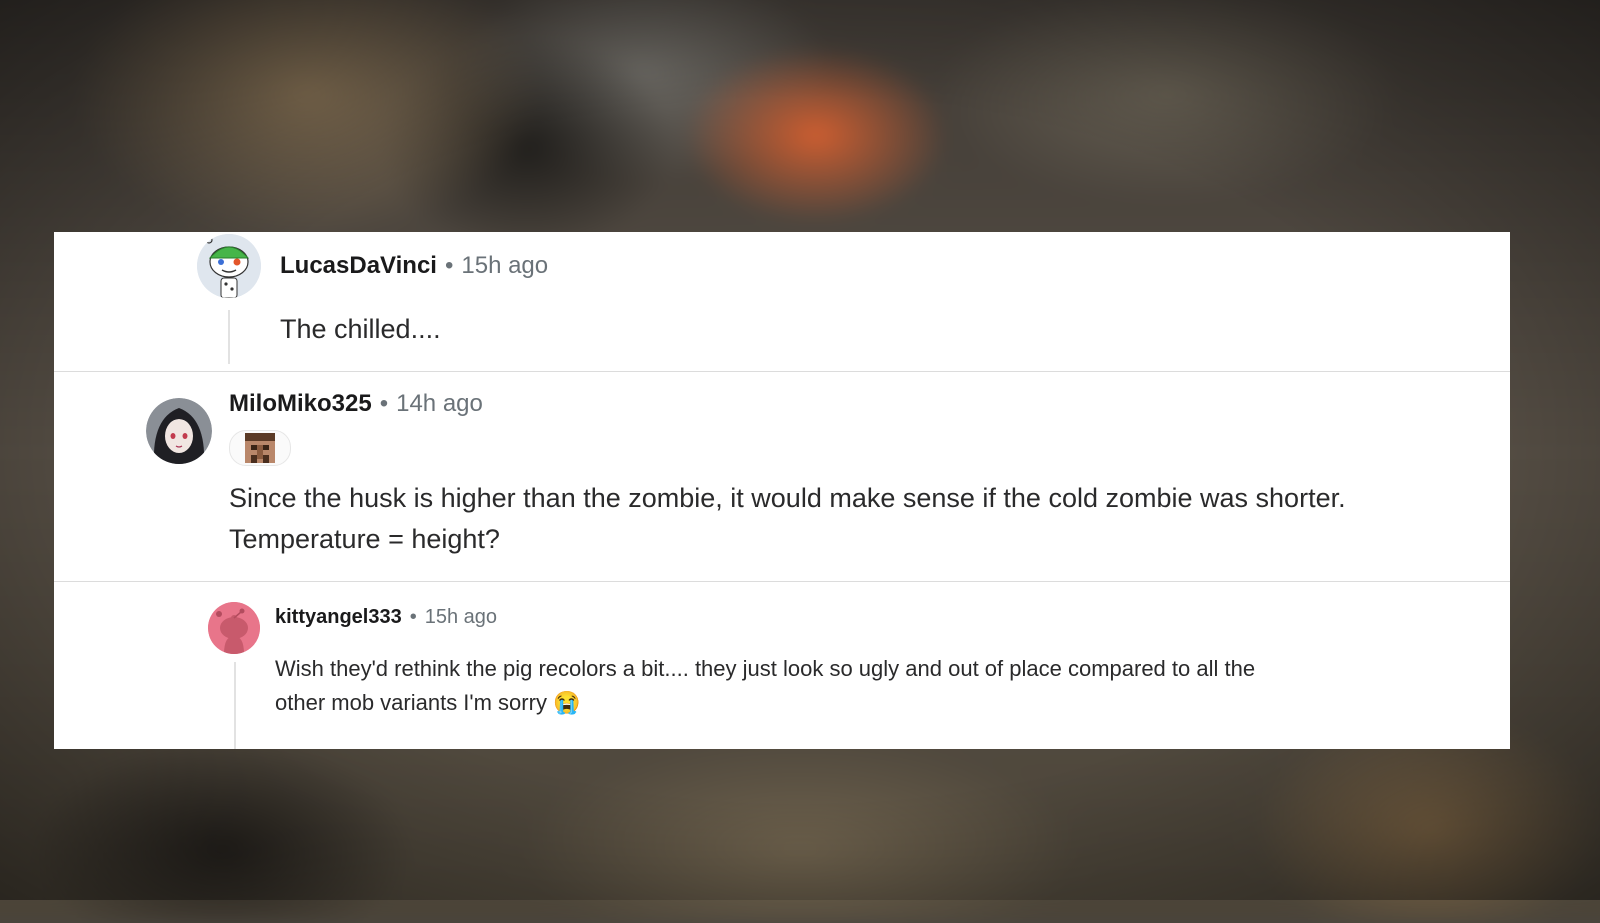  Describe the element at coordinates (411, 702) in the screenshot. I see `comment-body-line: other mob variants I'm sorry` at that location.